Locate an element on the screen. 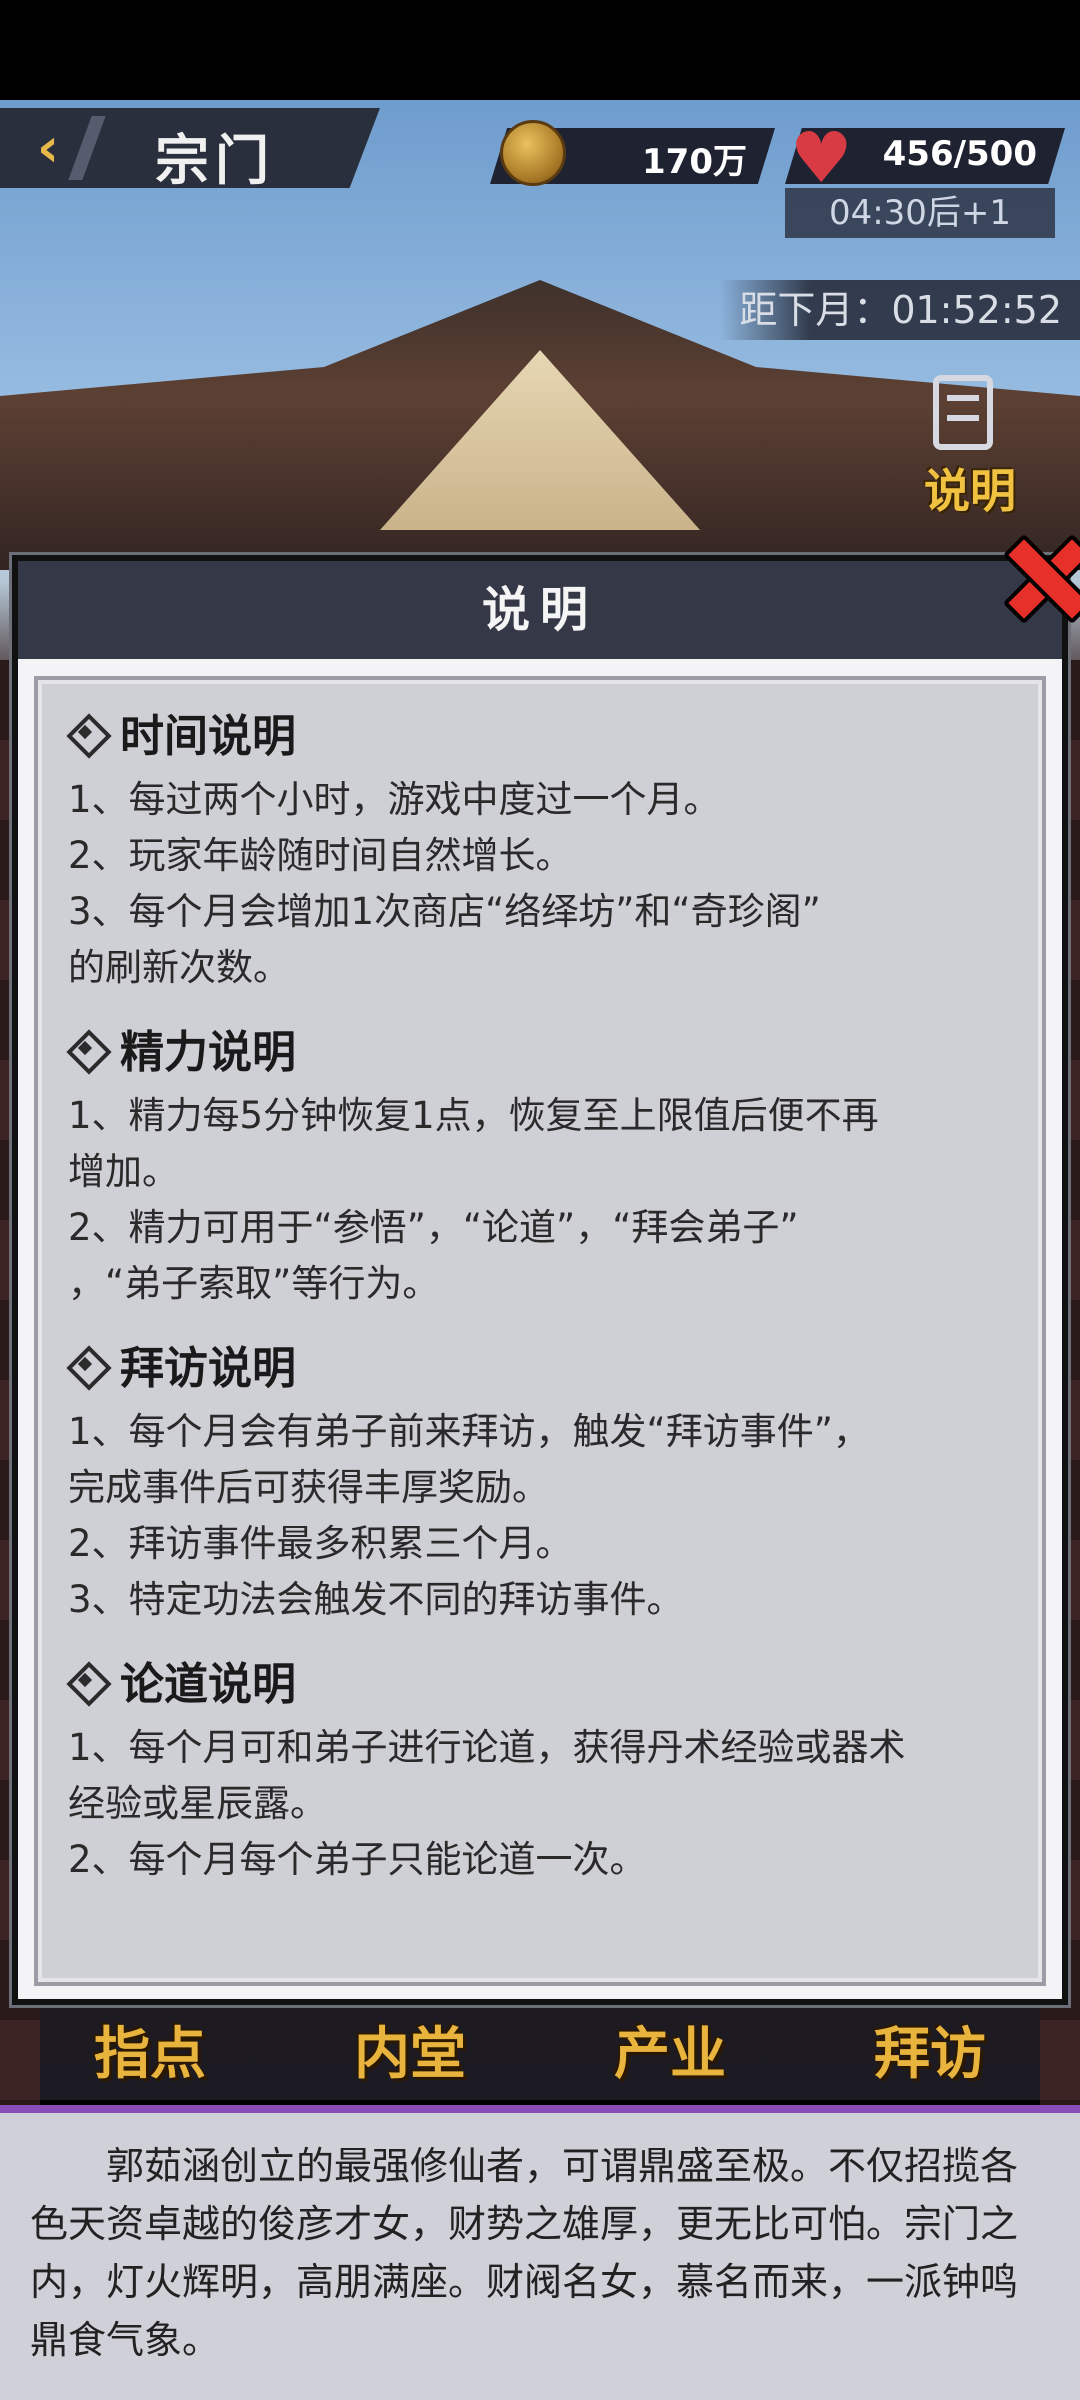 This screenshot has height=2400, width=1080. section-line: ，“弟子索取”等行为。 is located at coordinates (254, 1283).